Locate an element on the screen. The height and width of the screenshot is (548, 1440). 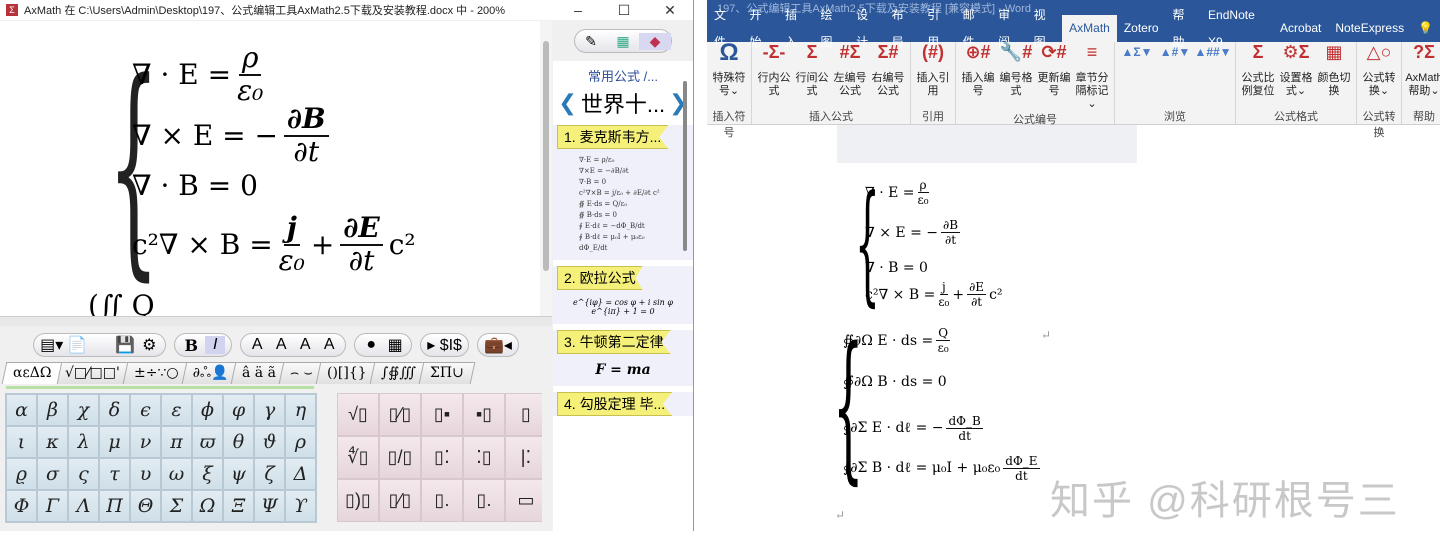
template-button: ▯. is located at coordinates (484, 500).